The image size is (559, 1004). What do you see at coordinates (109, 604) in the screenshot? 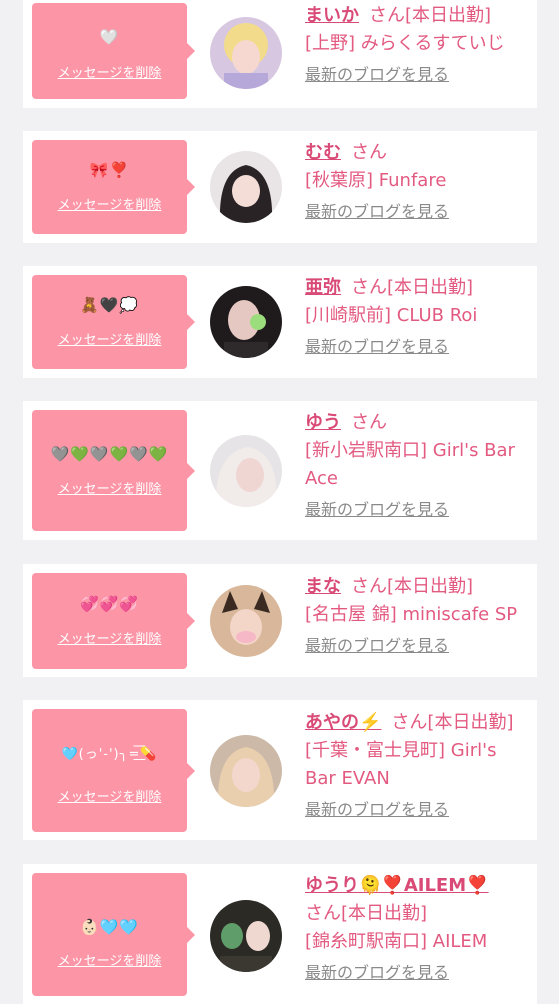
I see `message-text: 💞💞💞` at bounding box center [109, 604].